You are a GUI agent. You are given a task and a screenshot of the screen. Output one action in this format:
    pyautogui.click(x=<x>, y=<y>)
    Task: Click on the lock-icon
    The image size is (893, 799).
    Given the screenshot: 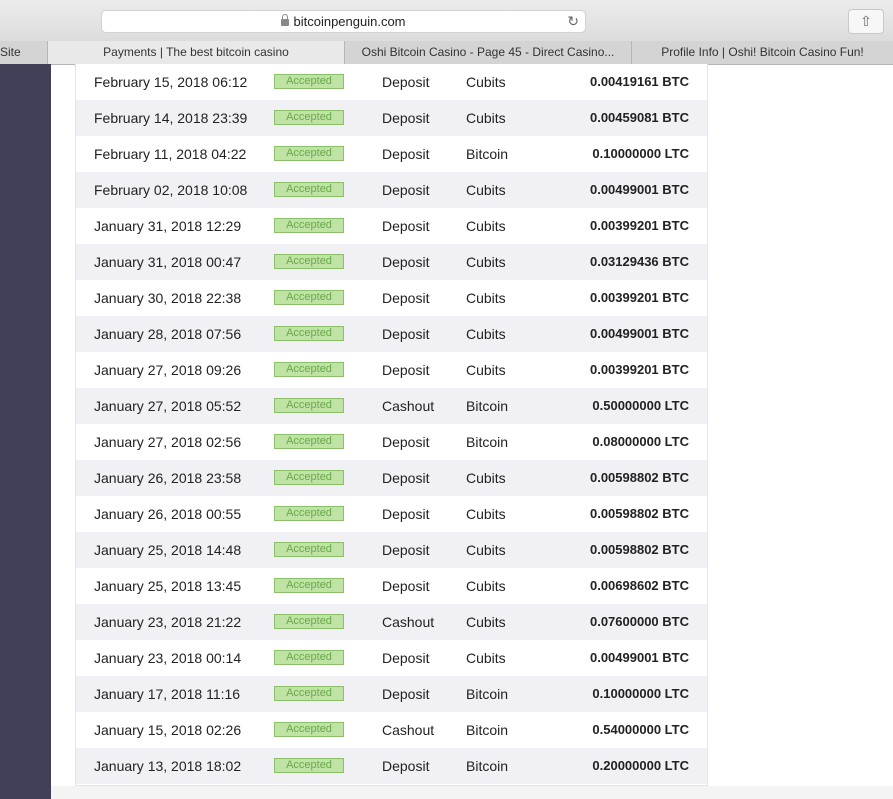 What is the action you would take?
    pyautogui.click(x=285, y=20)
    